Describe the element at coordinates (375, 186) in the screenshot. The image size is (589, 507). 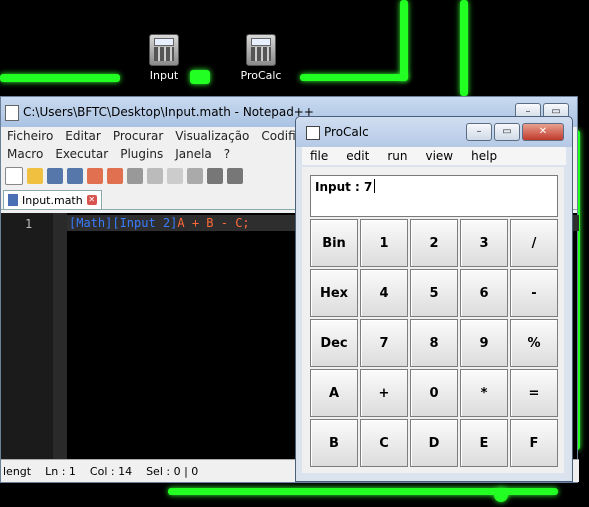
I see `text-caret` at that location.